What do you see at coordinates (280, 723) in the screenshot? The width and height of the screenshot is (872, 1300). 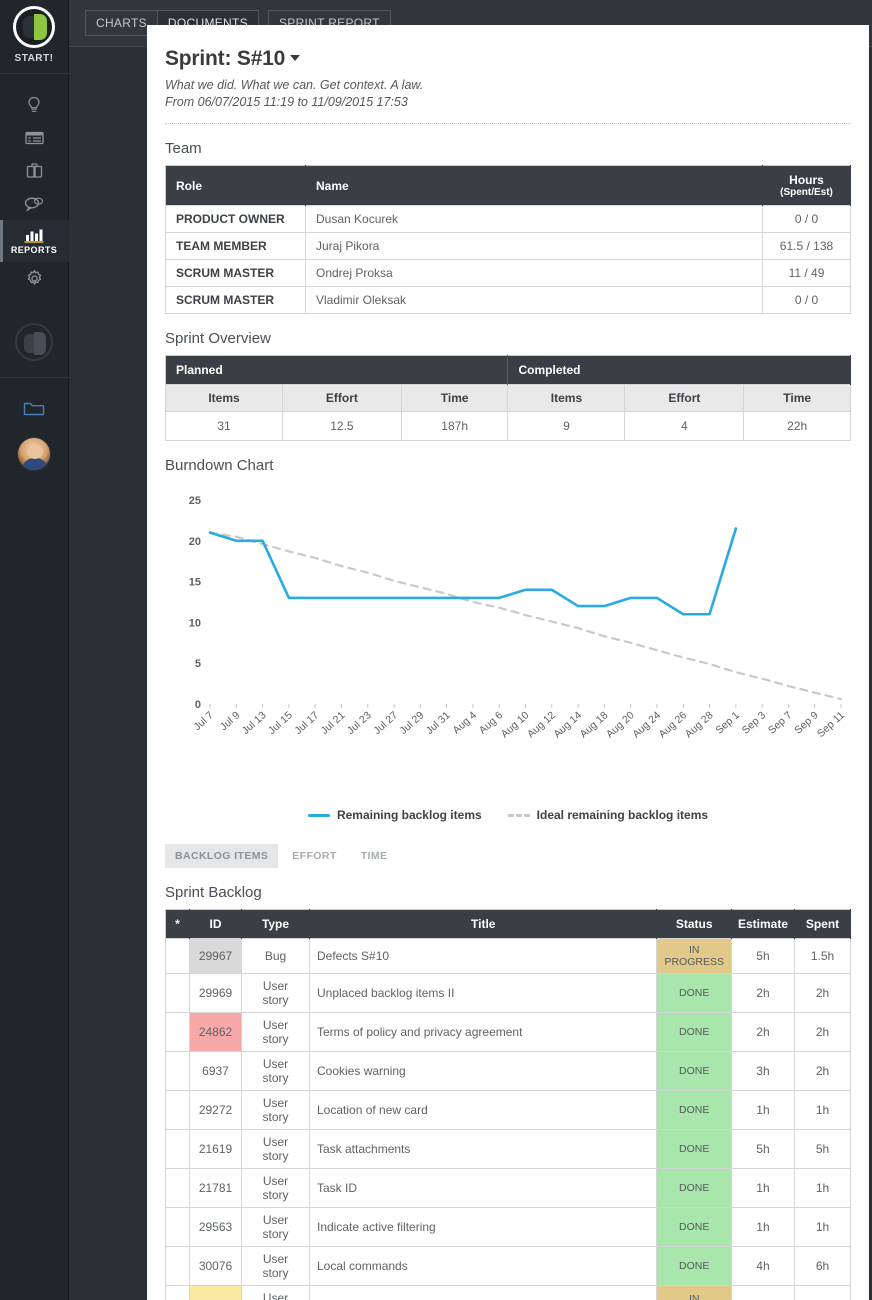 I see `svg-text: Jul 15` at bounding box center [280, 723].